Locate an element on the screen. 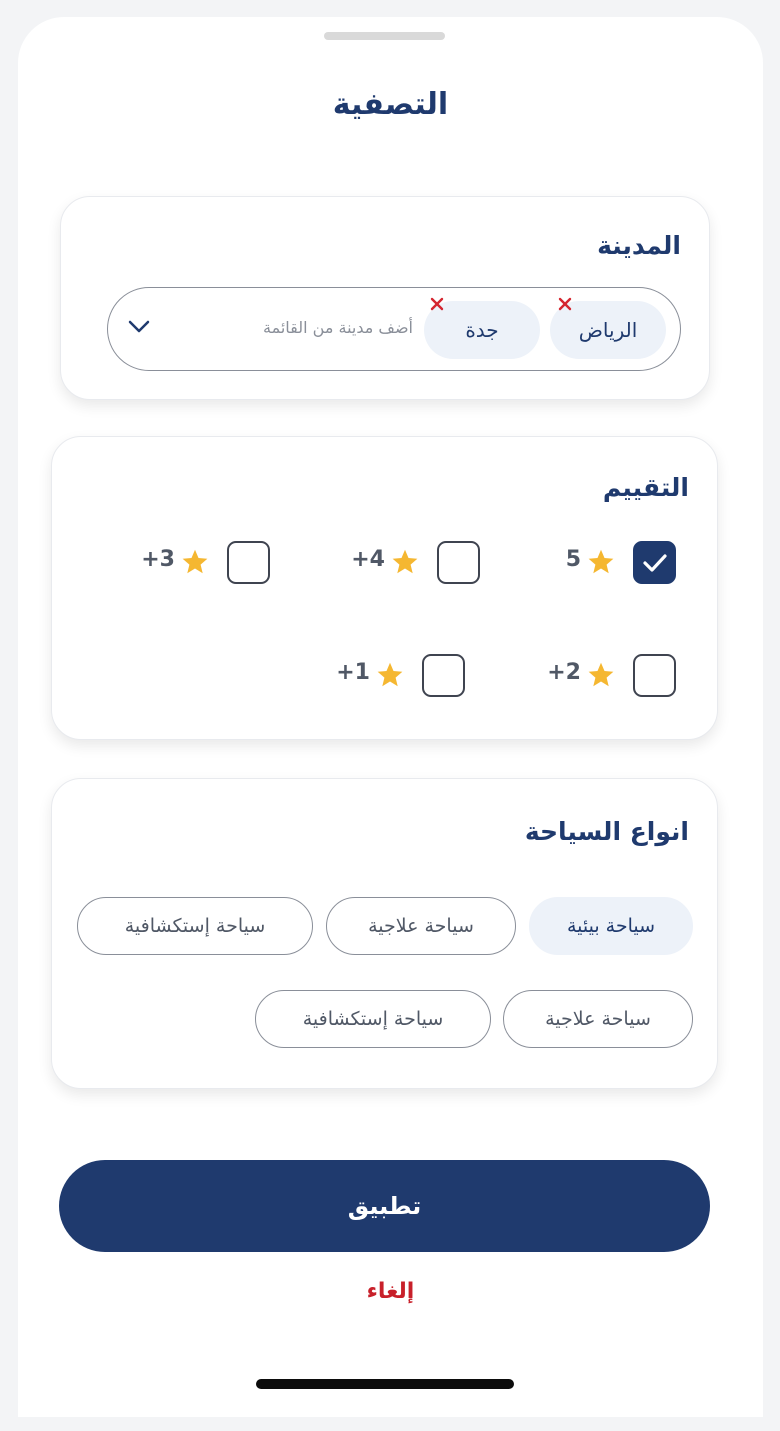 The width and height of the screenshot is (780, 1431). city-title: المدينة is located at coordinates (639, 245).